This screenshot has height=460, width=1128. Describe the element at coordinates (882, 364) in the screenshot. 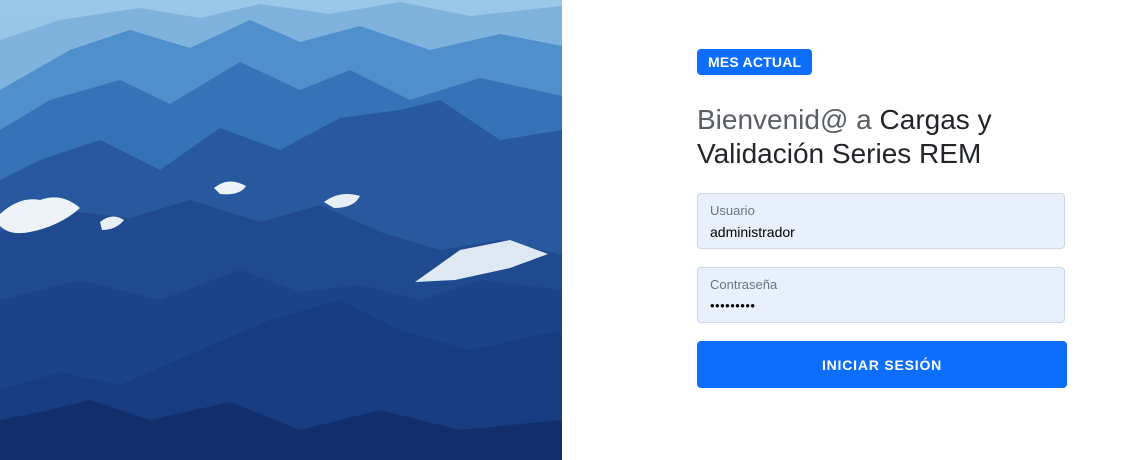

I see `login-button: INICIAR SESIÓN` at that location.